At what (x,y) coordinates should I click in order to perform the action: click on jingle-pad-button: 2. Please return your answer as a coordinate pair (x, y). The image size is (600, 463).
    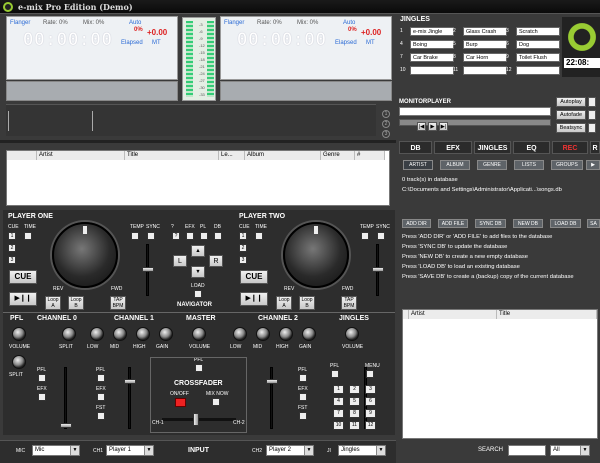
    Looking at the image, I should click on (354, 389).